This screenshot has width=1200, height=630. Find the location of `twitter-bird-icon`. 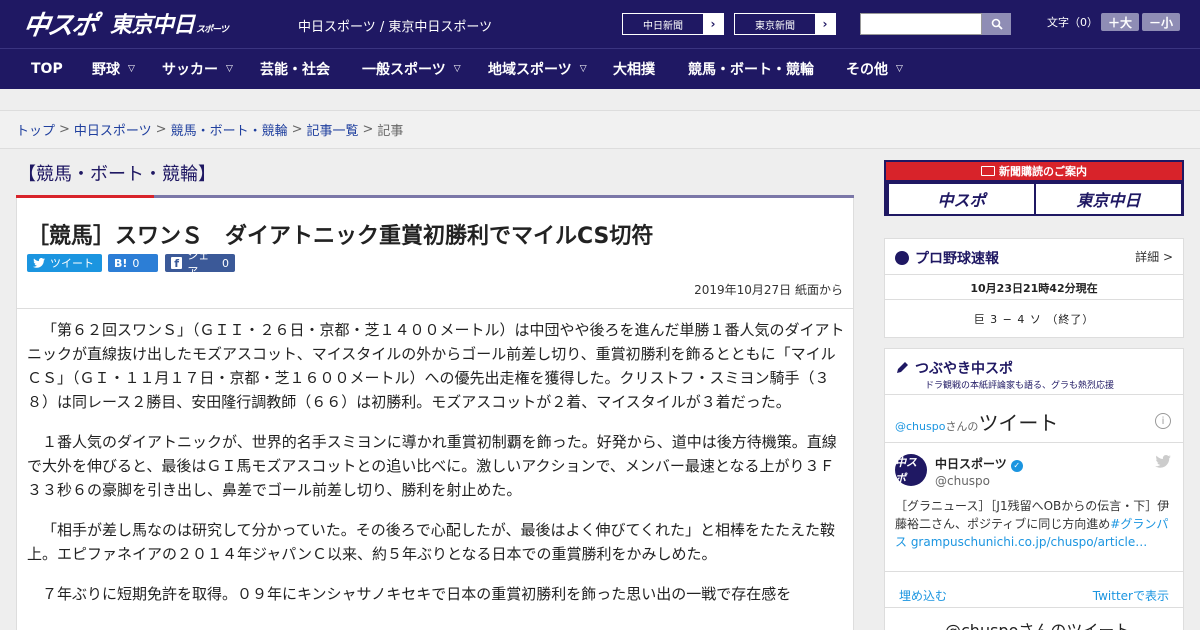

twitter-bird-icon is located at coordinates (1163, 463).